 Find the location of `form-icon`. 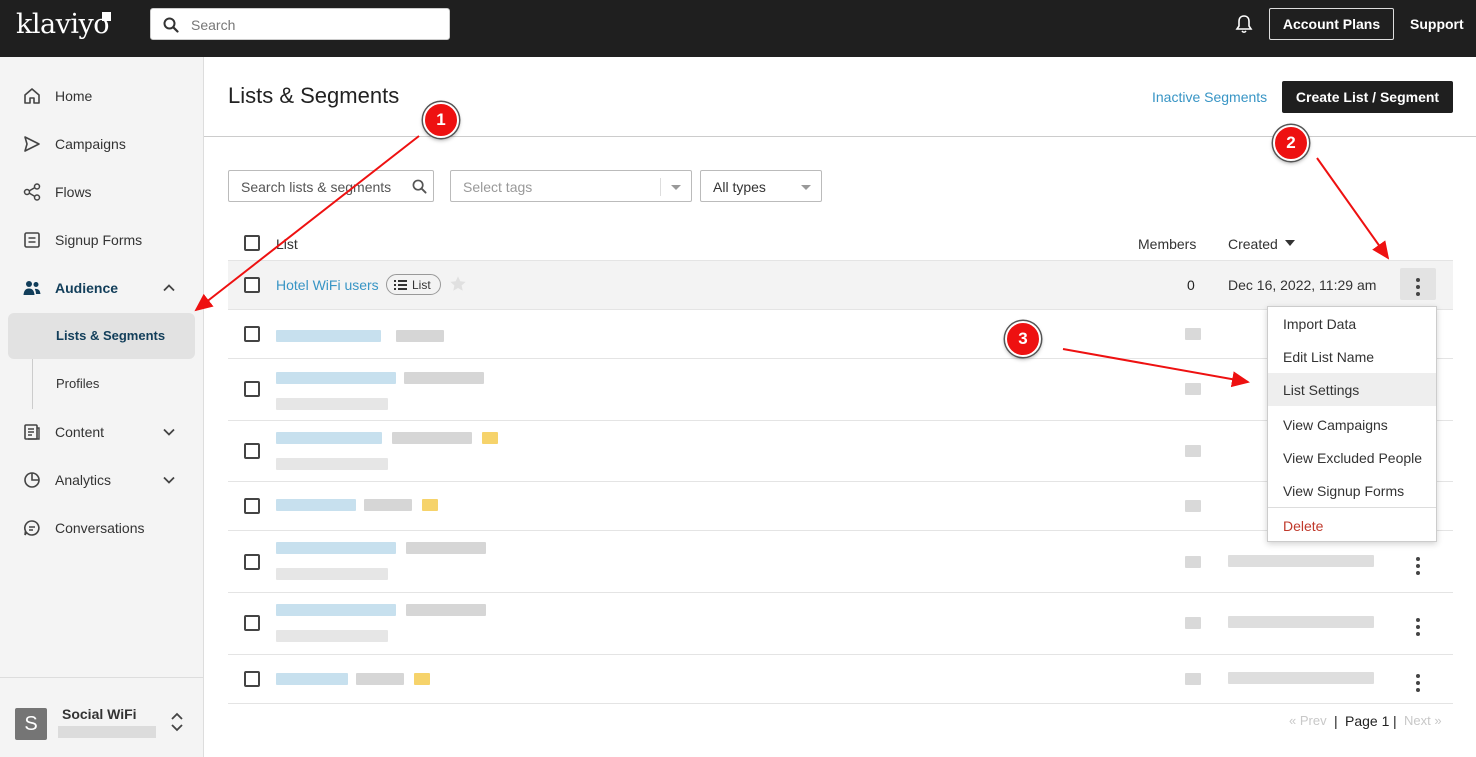

form-icon is located at coordinates (32, 240).